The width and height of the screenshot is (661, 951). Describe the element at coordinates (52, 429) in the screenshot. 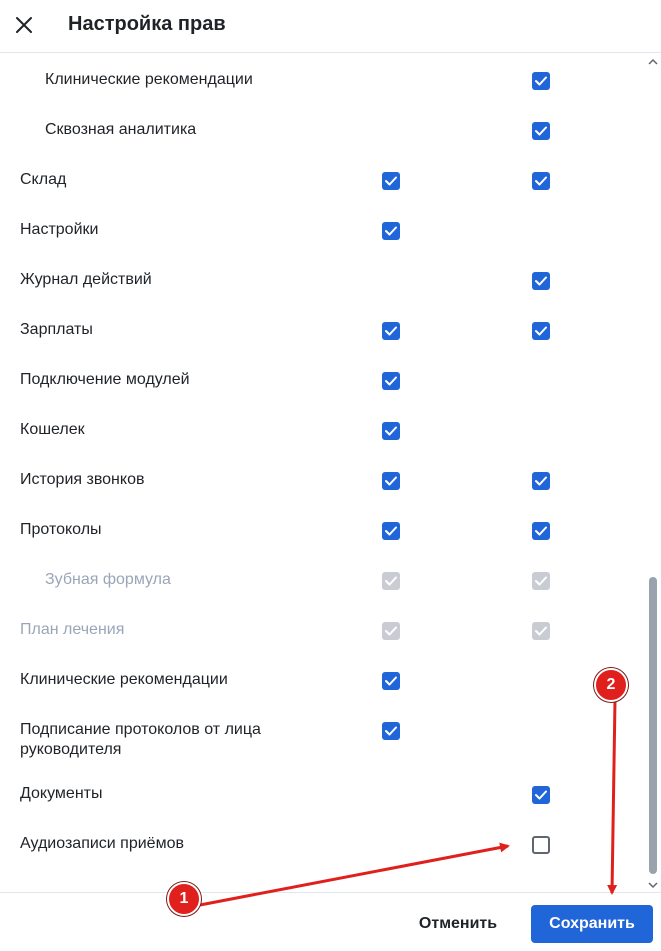

I see `permission-label: Кошелек` at that location.